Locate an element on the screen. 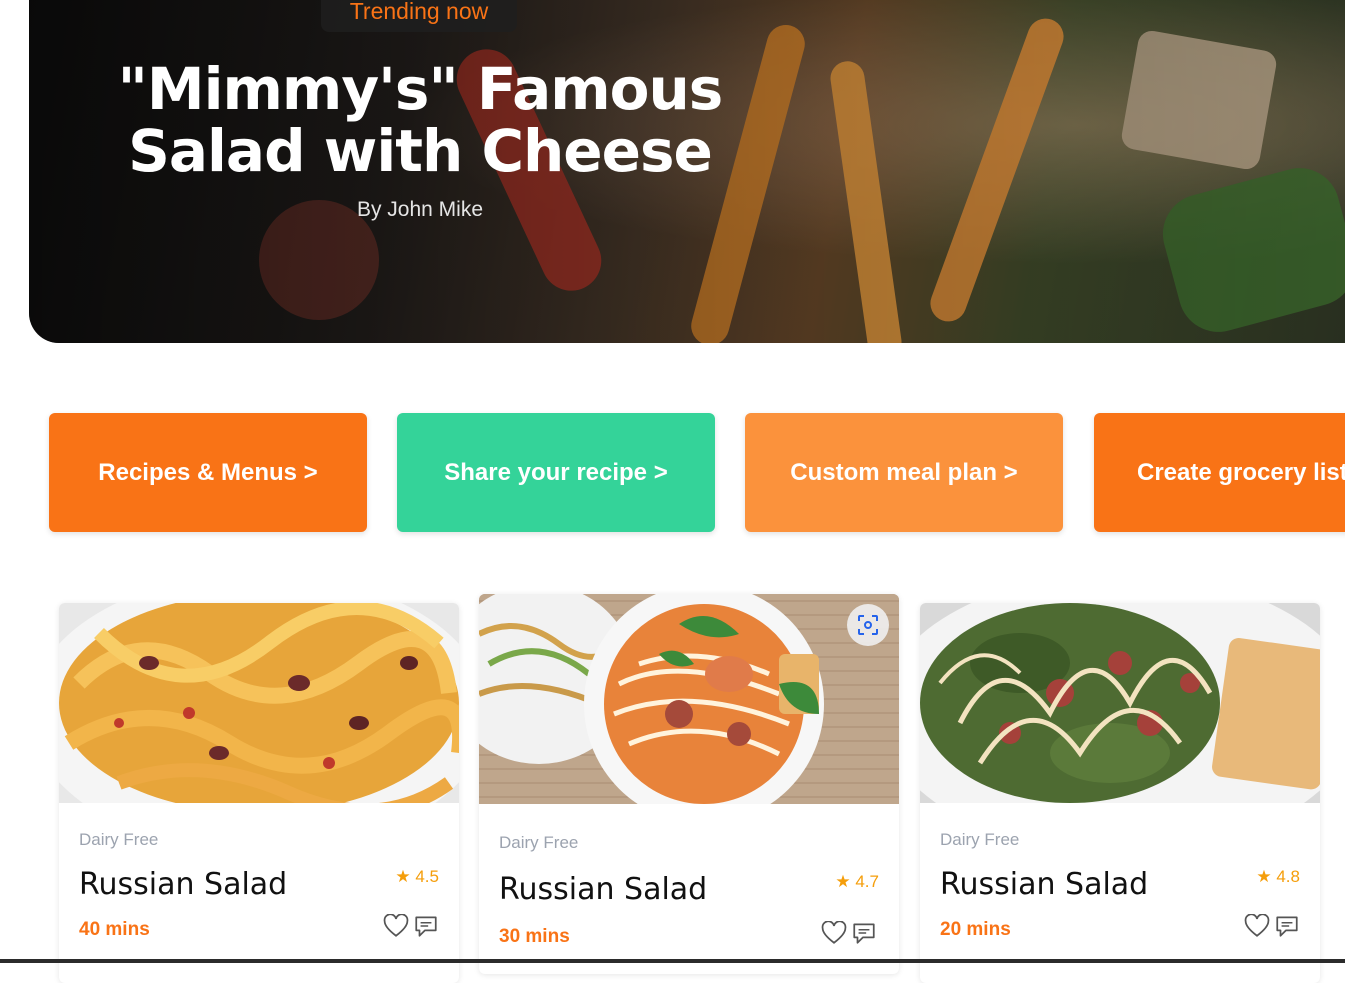 Image resolution: width=1345 pixels, height=983 pixels. recipe-card: Dairy Free Russian Salad ★ 4.8 20 mins is located at coordinates (1120, 793).